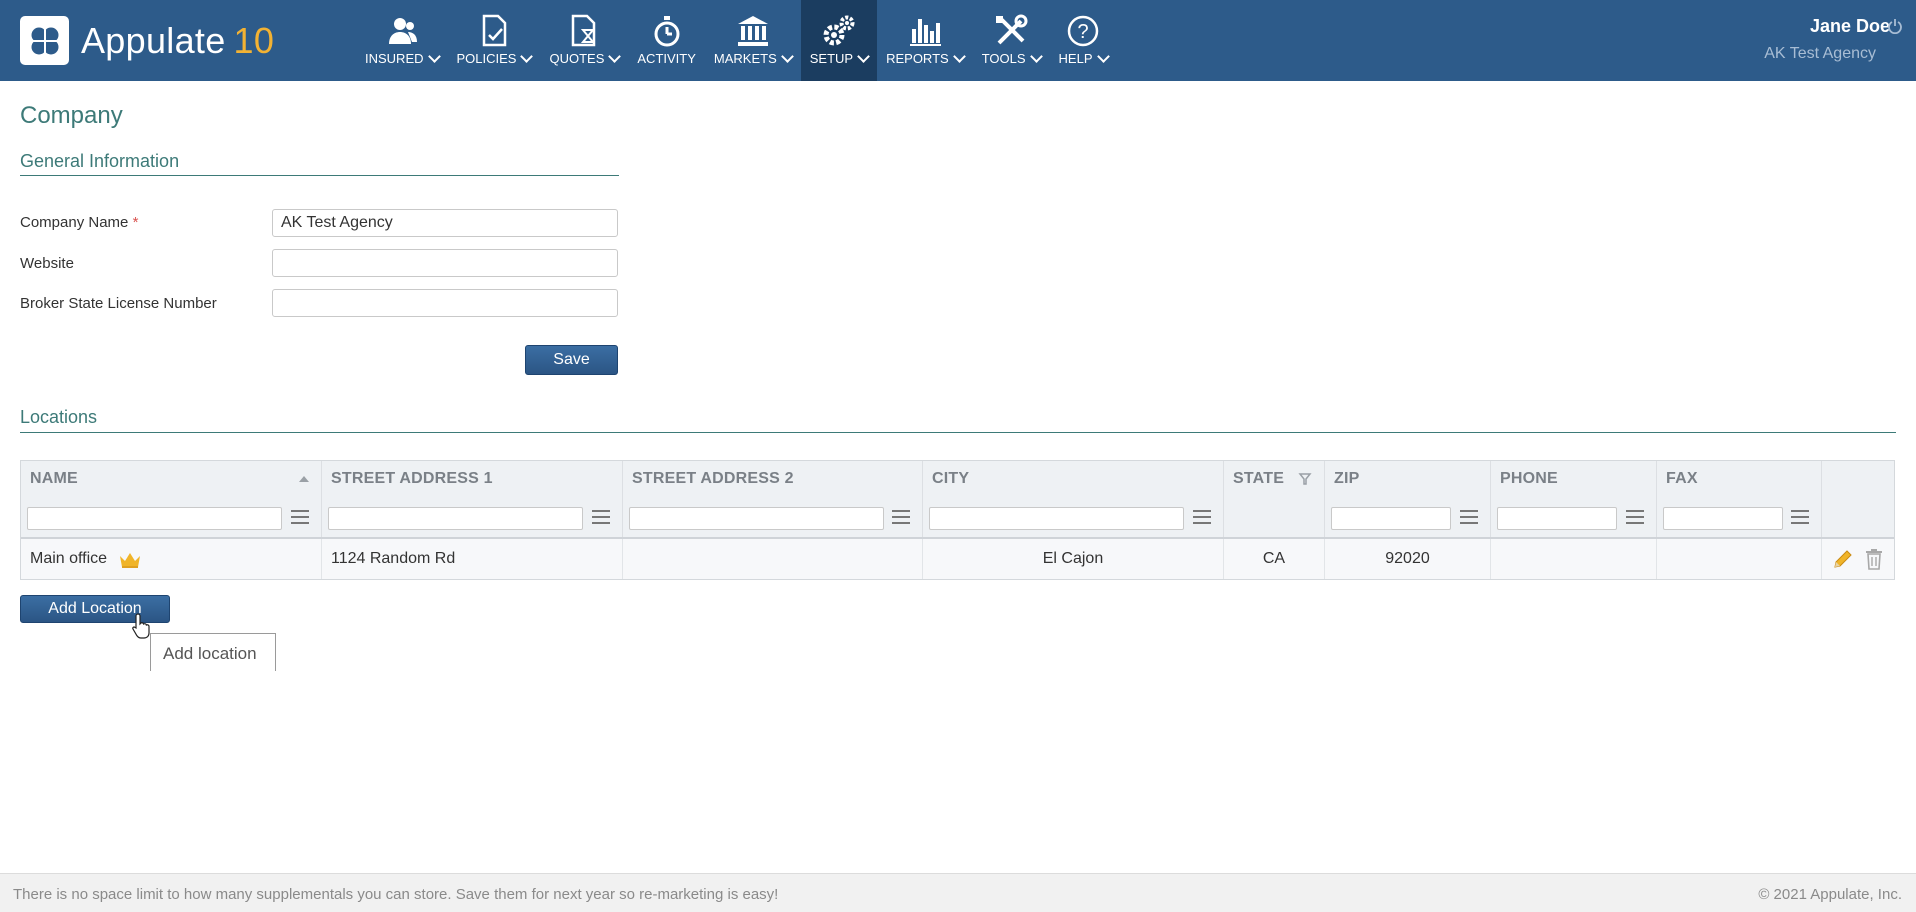 This screenshot has height=912, width=1916. Describe the element at coordinates (1739, 479) in the screenshot. I see `column-header-fax: FAX` at that location.